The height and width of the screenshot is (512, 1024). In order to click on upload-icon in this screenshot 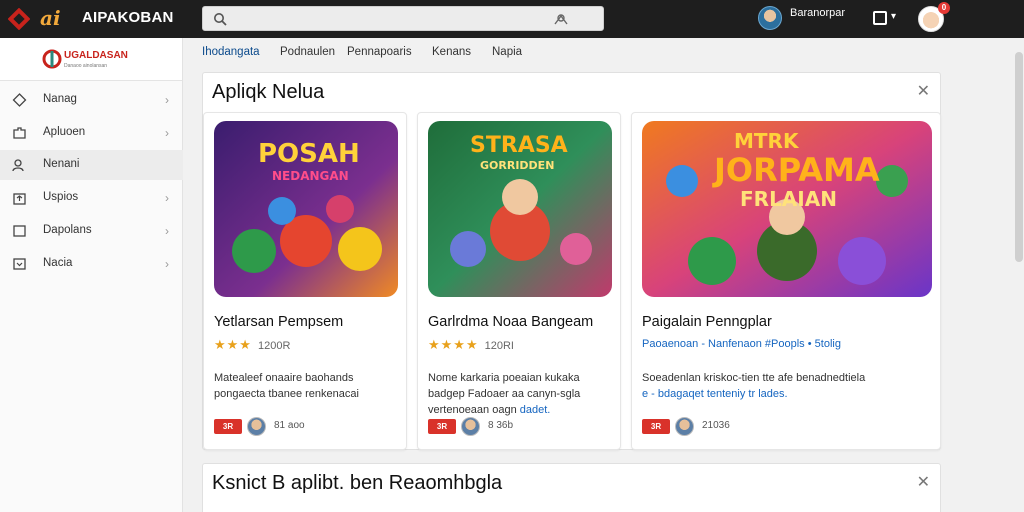, I will do `click(19, 199)`.